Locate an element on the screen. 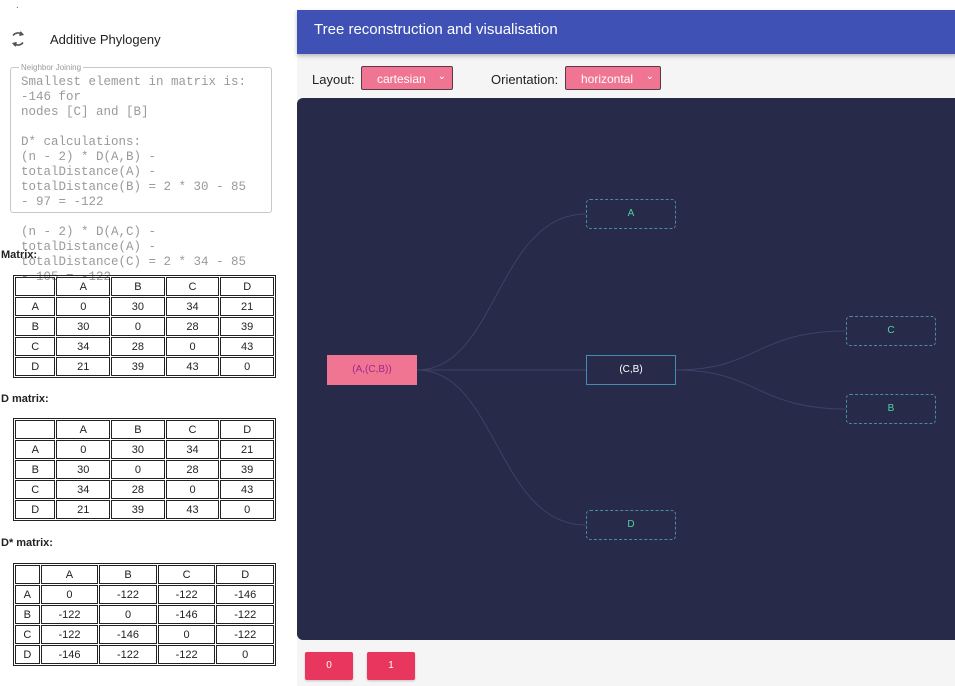 The width and height of the screenshot is (955, 686). step-1-button: 1 is located at coordinates (391, 666).